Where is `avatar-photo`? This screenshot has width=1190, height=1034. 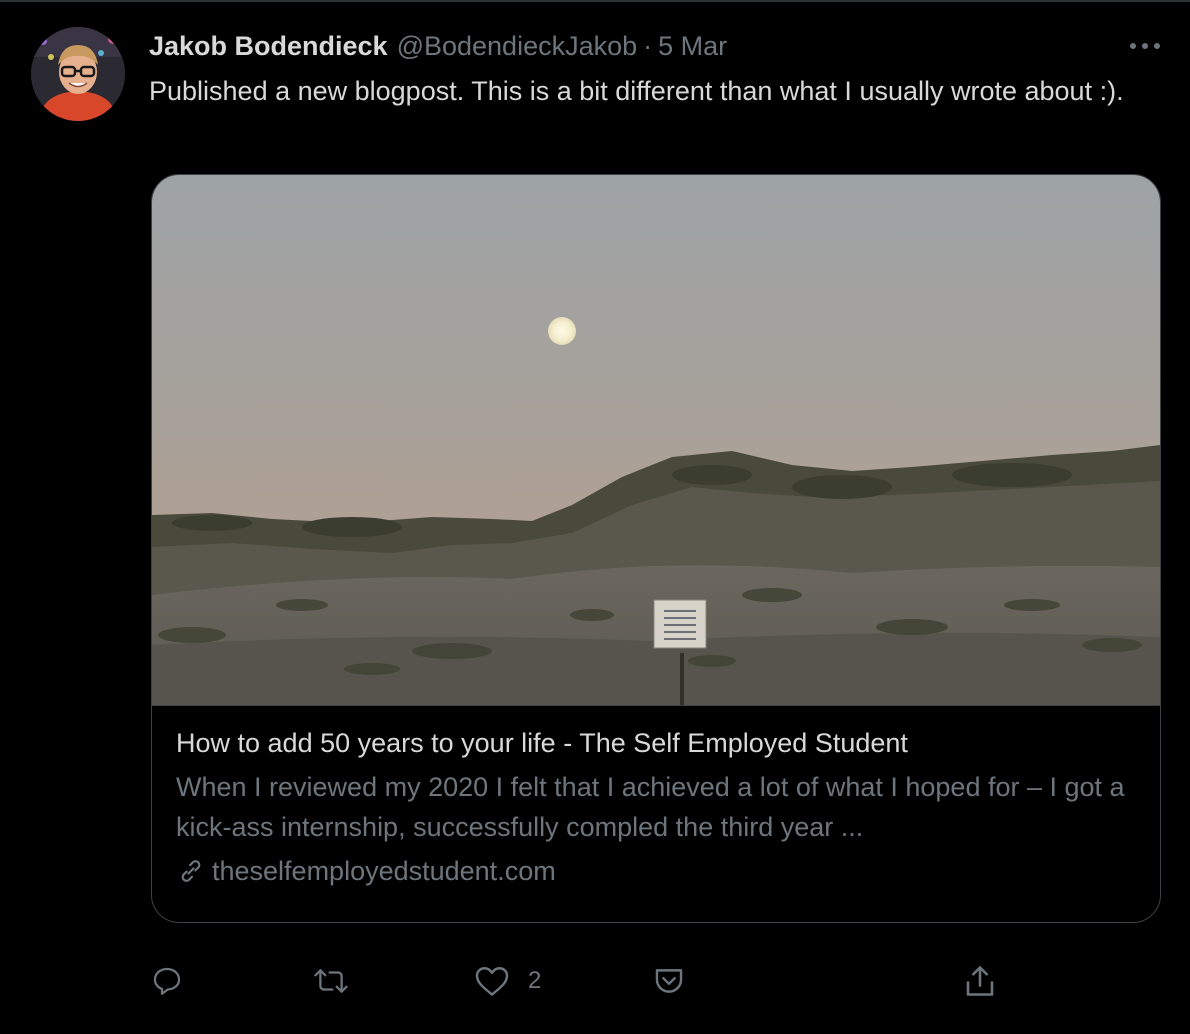
avatar-photo is located at coordinates (78, 74).